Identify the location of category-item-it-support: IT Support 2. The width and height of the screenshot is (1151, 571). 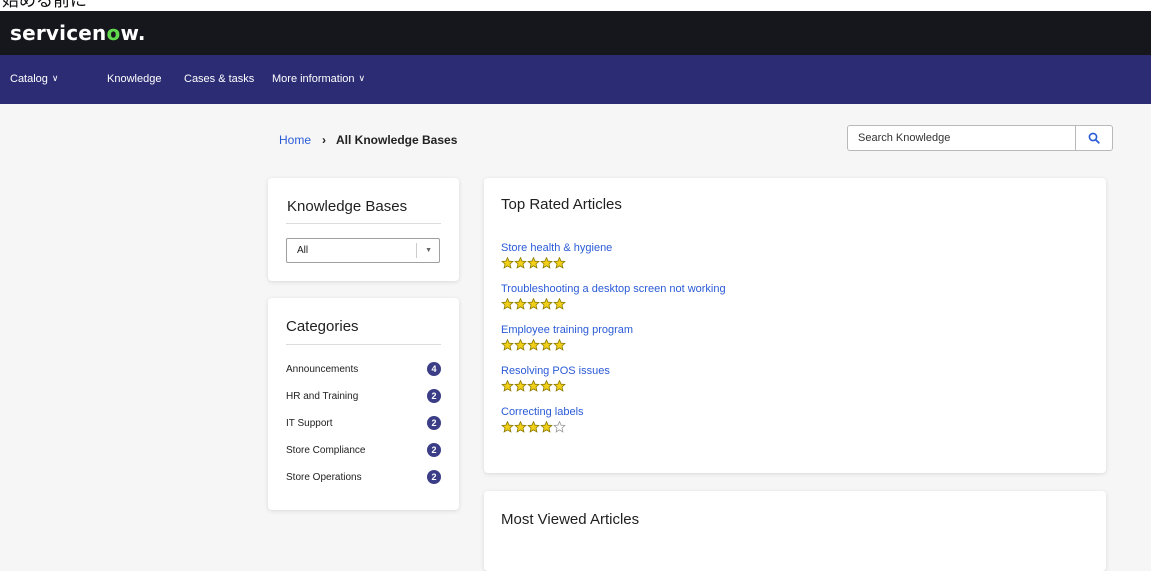
(363, 425).